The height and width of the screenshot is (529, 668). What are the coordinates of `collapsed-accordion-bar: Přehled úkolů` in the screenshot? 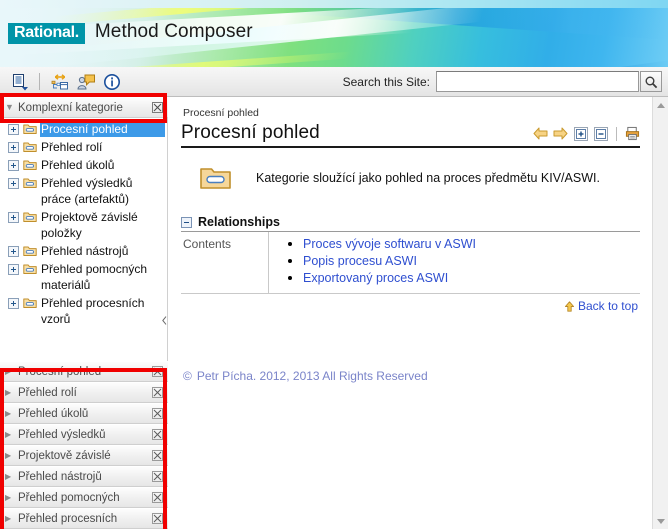 It's located at (84, 413).